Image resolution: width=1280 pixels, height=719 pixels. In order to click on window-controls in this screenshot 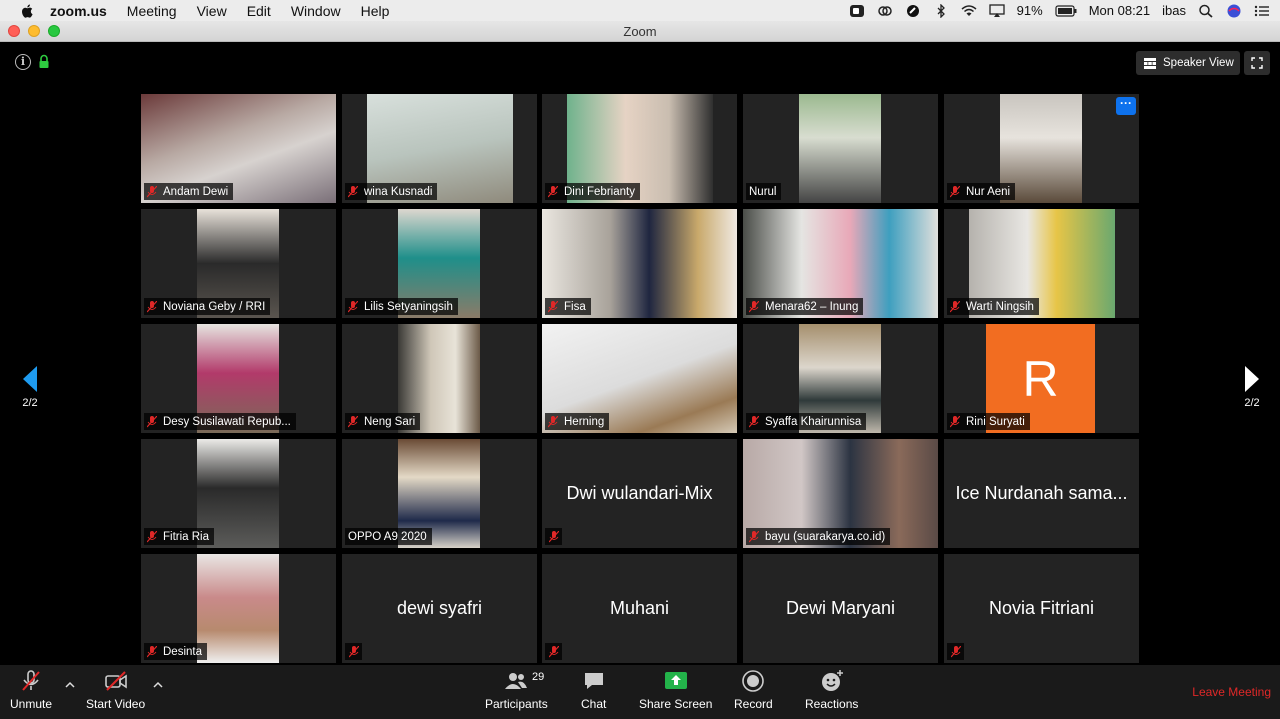, I will do `click(34, 31)`.